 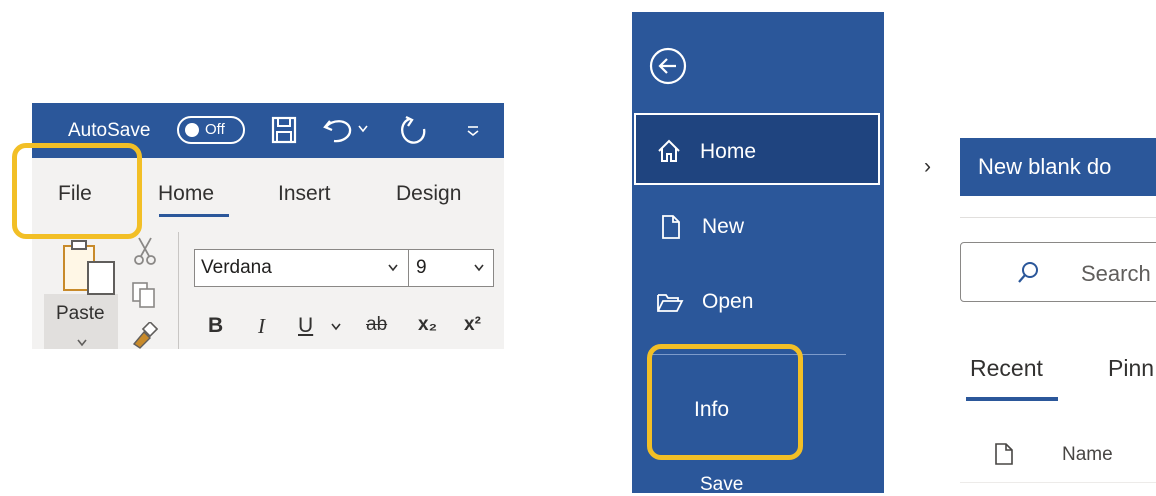 I want to click on group-divider, so click(x=178, y=290).